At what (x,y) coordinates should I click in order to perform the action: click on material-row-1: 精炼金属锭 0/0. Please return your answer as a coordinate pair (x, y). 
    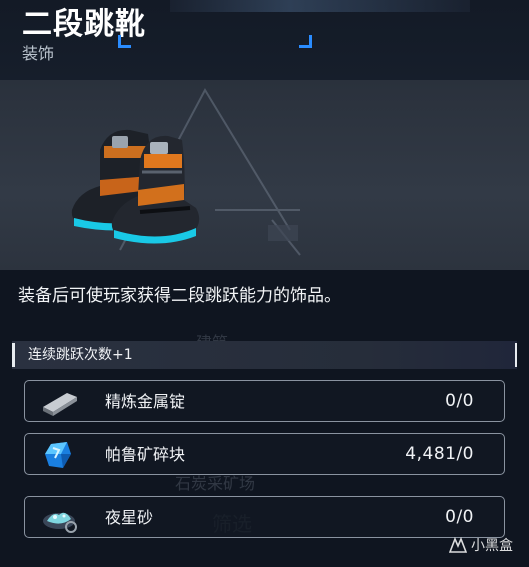
    Looking at the image, I should click on (264, 401).